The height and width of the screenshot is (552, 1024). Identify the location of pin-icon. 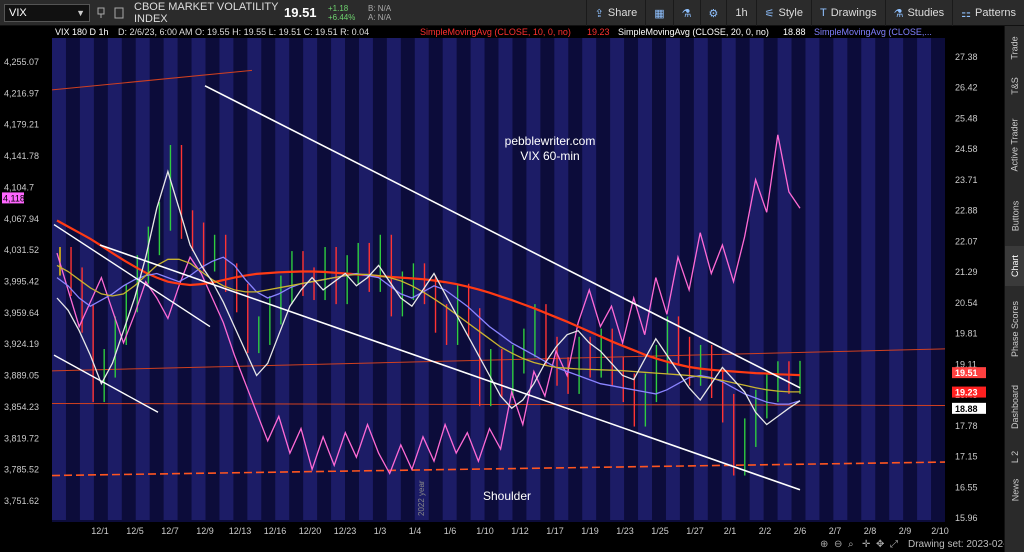
(101, 13).